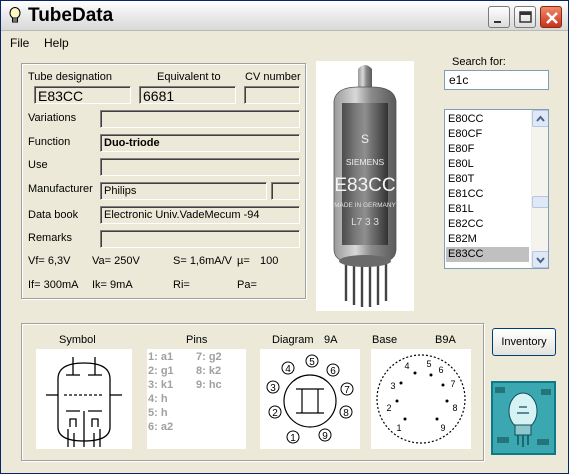 The width and height of the screenshot is (569, 474). What do you see at coordinates (50, 238) in the screenshot?
I see `remarks-label: Remarks` at bounding box center [50, 238].